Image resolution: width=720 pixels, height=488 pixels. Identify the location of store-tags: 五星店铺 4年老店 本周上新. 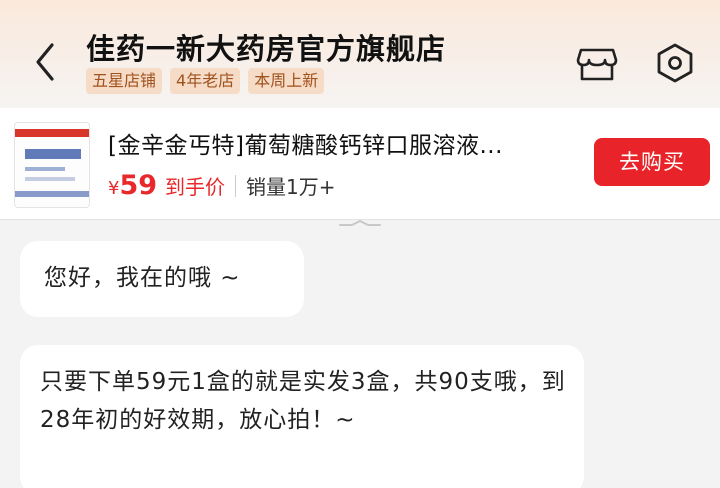
(205, 81).